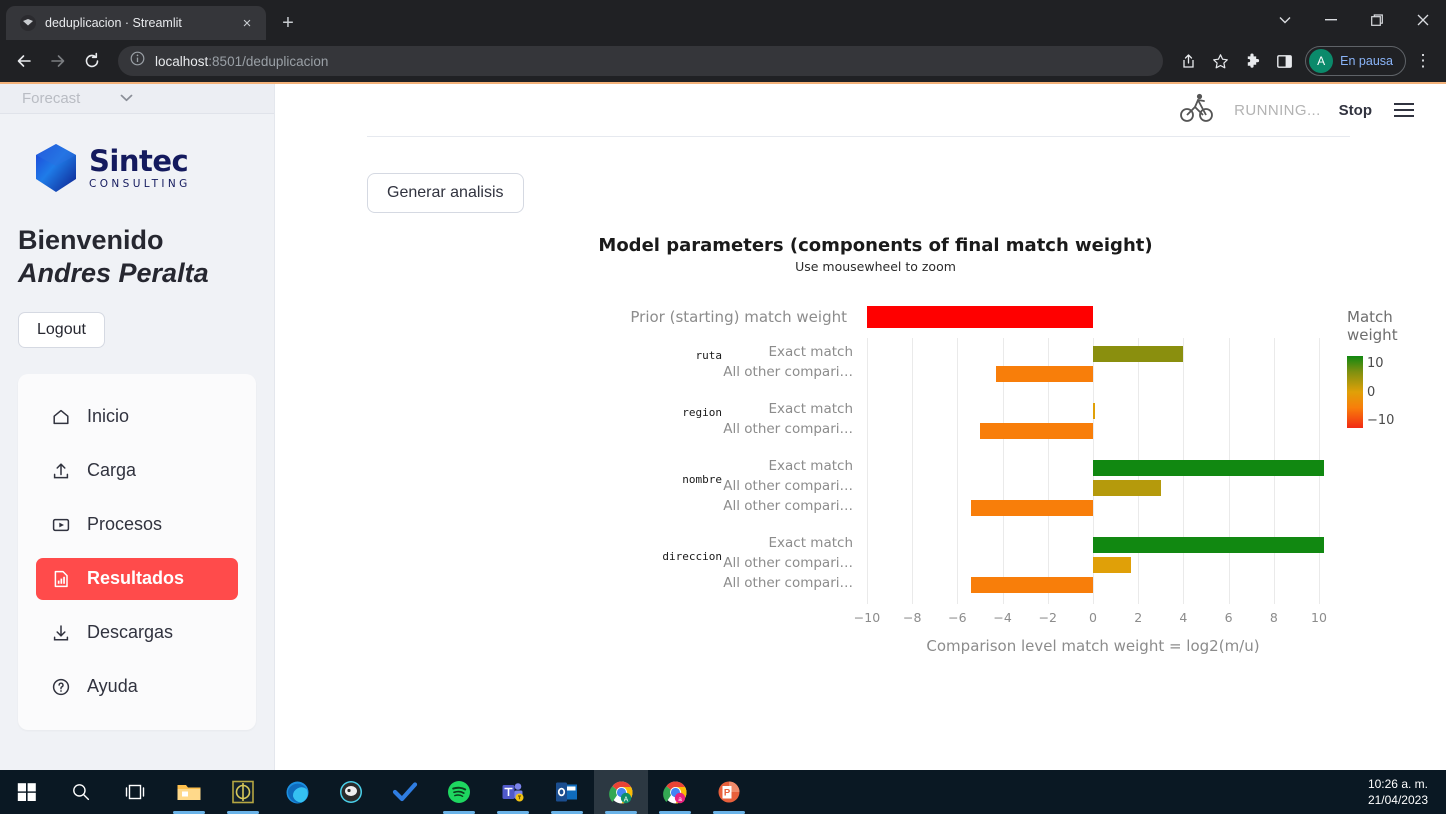  I want to click on microsoft-outlook, so click(567, 792).